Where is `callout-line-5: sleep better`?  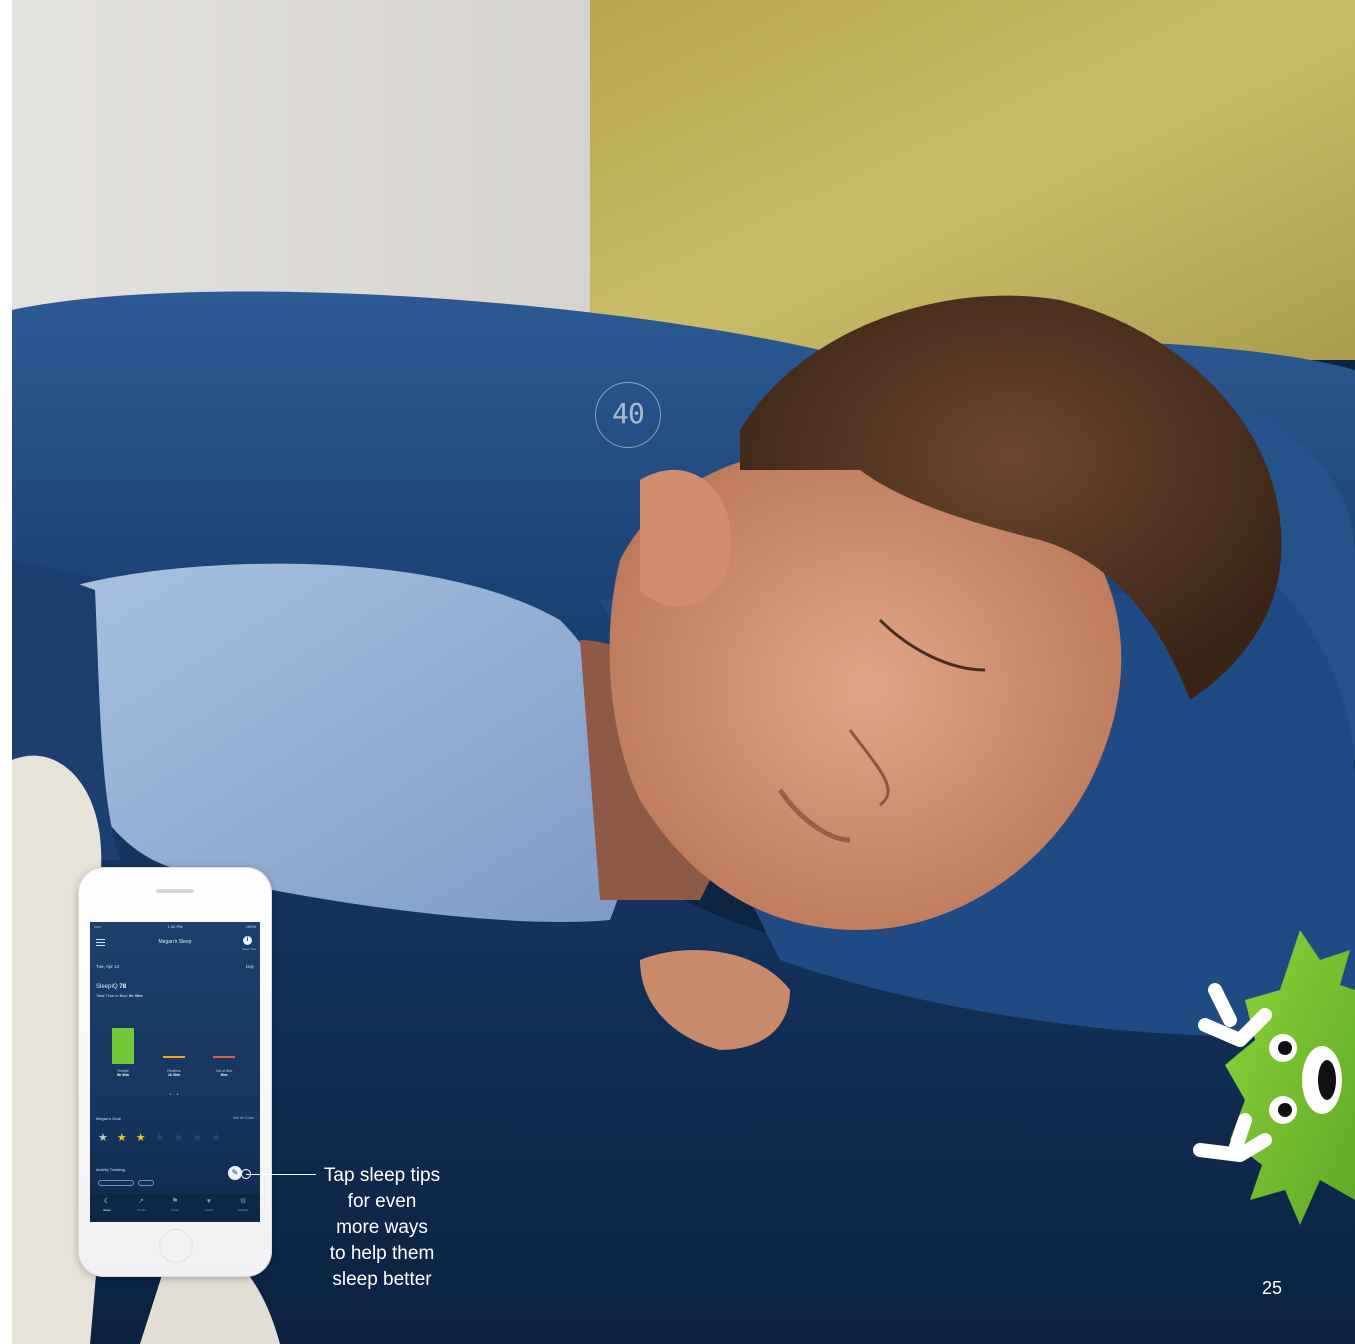 callout-line-5: sleep better is located at coordinates (382, 1279).